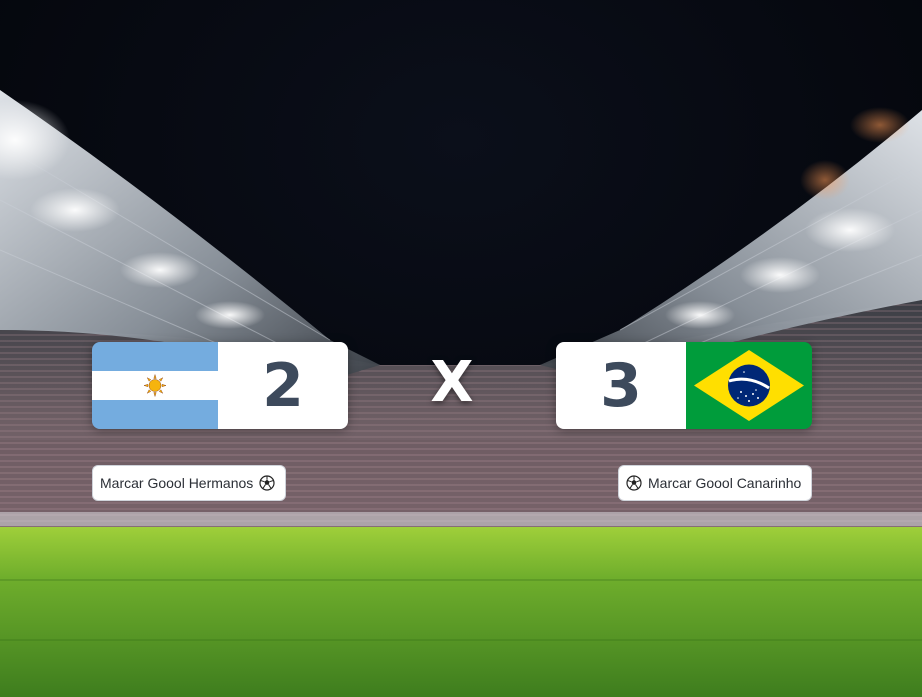 Image resolution: width=922 pixels, height=697 pixels. What do you see at coordinates (749, 385) in the screenshot?
I see `brazil-flag-icon` at bounding box center [749, 385].